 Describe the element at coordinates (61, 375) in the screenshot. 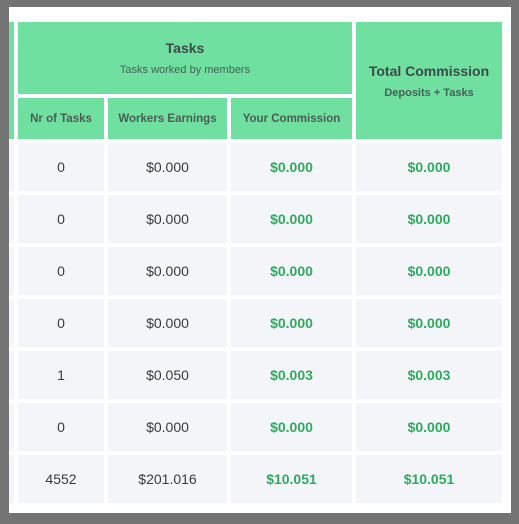

I see `nr-of-tasks-cell: 1` at that location.